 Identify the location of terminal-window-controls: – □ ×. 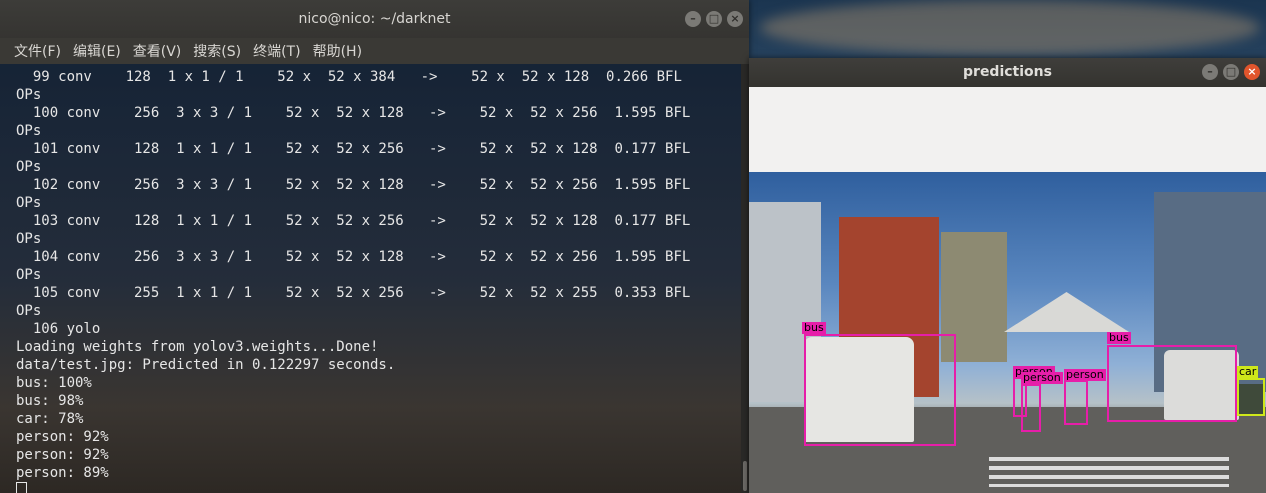
(714, 19).